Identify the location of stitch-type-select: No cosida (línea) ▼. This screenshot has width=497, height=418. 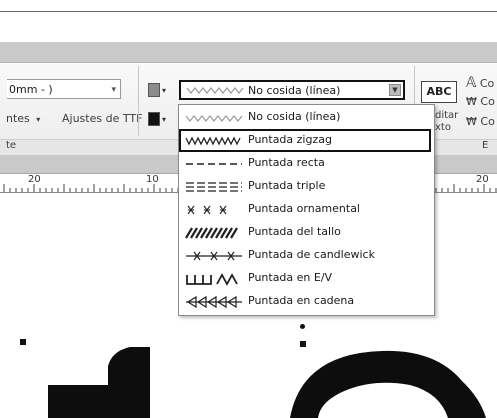
(292, 90).